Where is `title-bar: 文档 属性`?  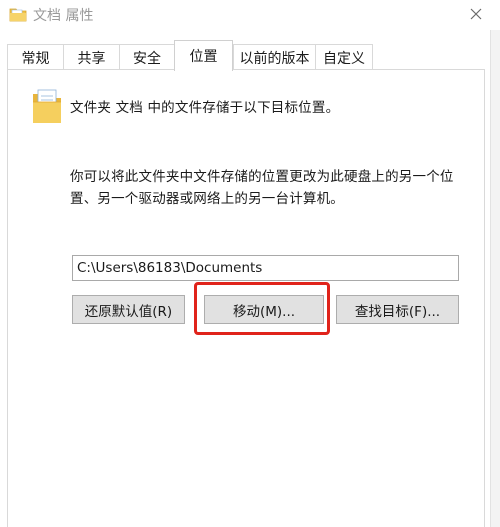 title-bar: 文档 属性 is located at coordinates (250, 15).